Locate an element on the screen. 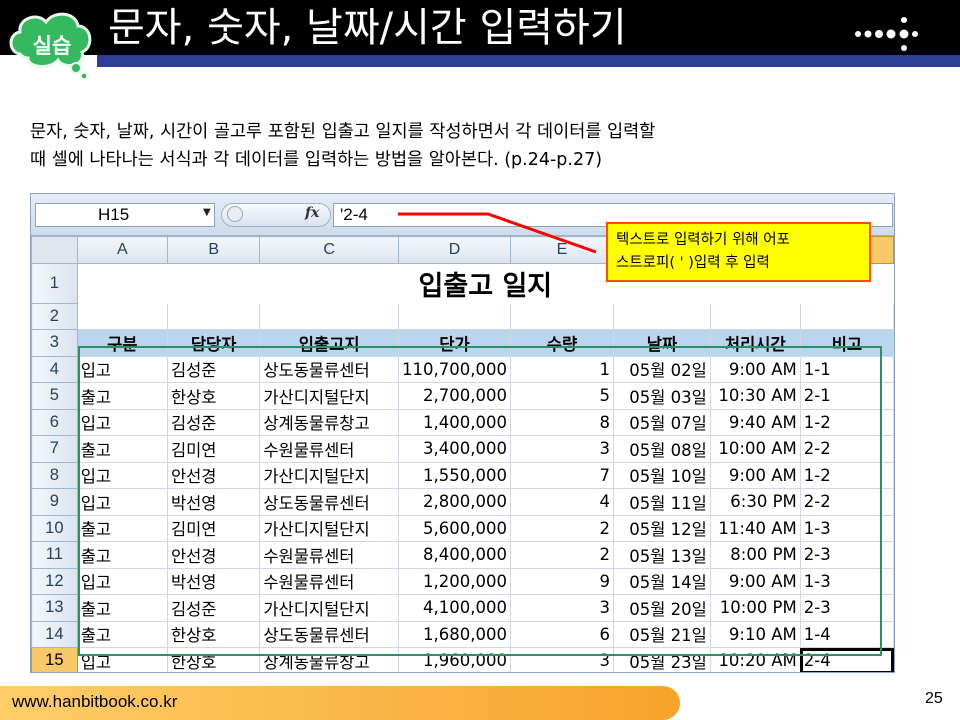 This screenshot has width=960, height=720. table-cell: 1,960,000 is located at coordinates (454, 659).